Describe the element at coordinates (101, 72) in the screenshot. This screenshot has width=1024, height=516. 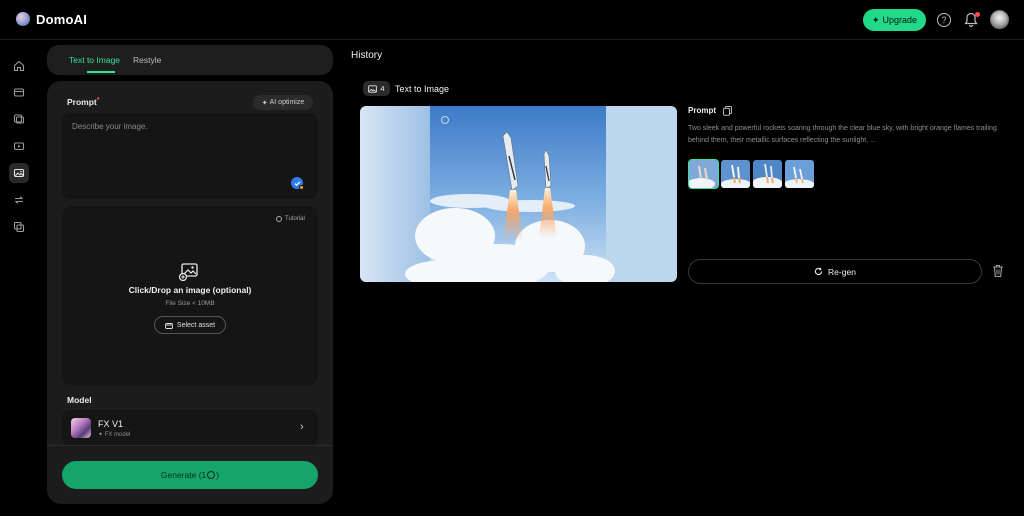
I see `active-tab-indicator` at that location.